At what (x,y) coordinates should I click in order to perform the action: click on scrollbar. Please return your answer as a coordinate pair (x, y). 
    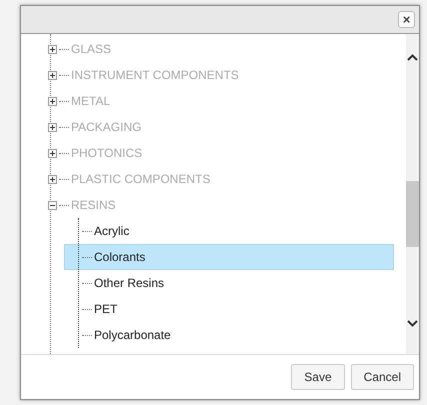
    Looking at the image, I should click on (412, 194).